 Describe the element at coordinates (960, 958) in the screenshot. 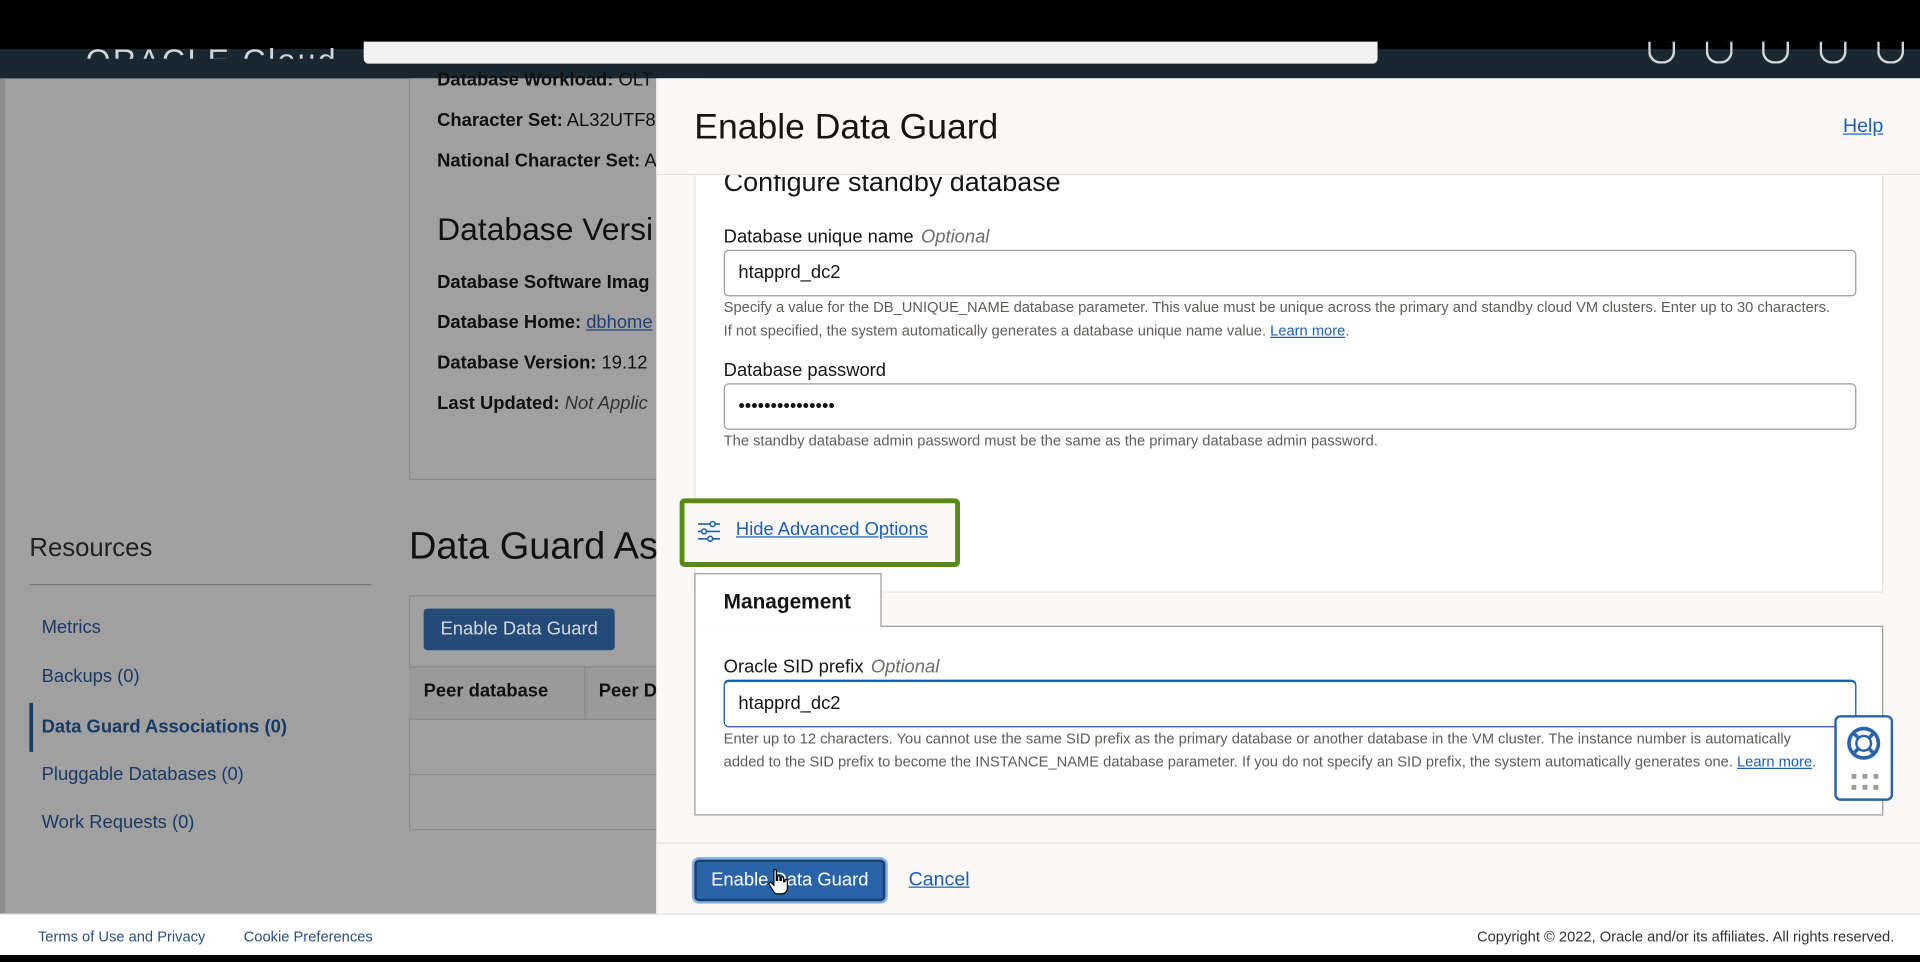

I see `bottom-strip` at that location.